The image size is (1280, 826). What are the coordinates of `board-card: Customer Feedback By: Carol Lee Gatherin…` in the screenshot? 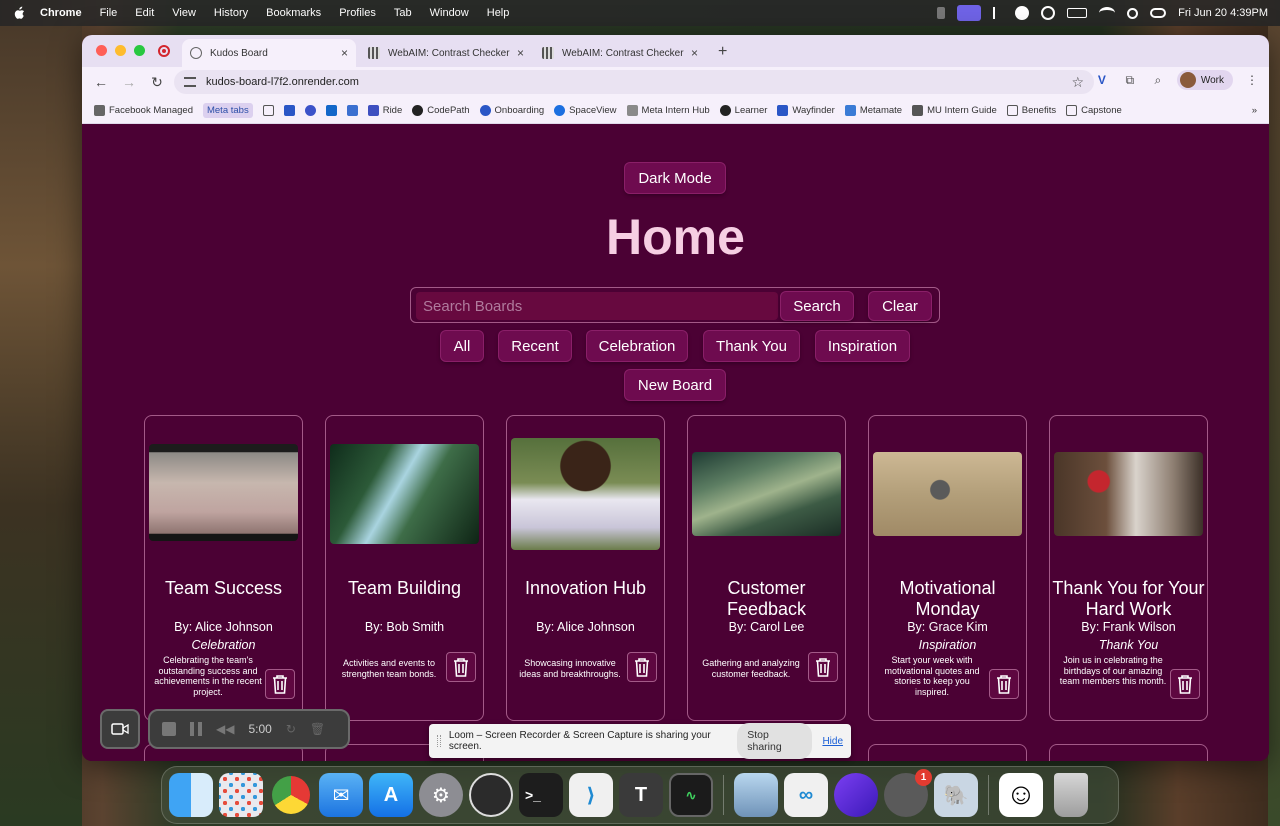 It's located at (766, 568).